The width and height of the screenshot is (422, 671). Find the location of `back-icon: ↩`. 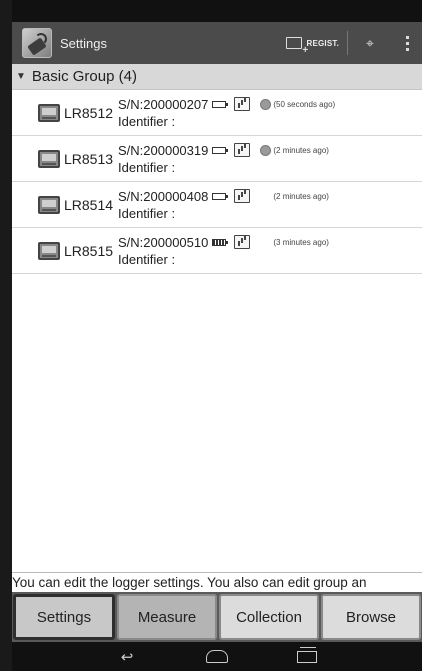

back-icon: ↩ is located at coordinates (127, 657).